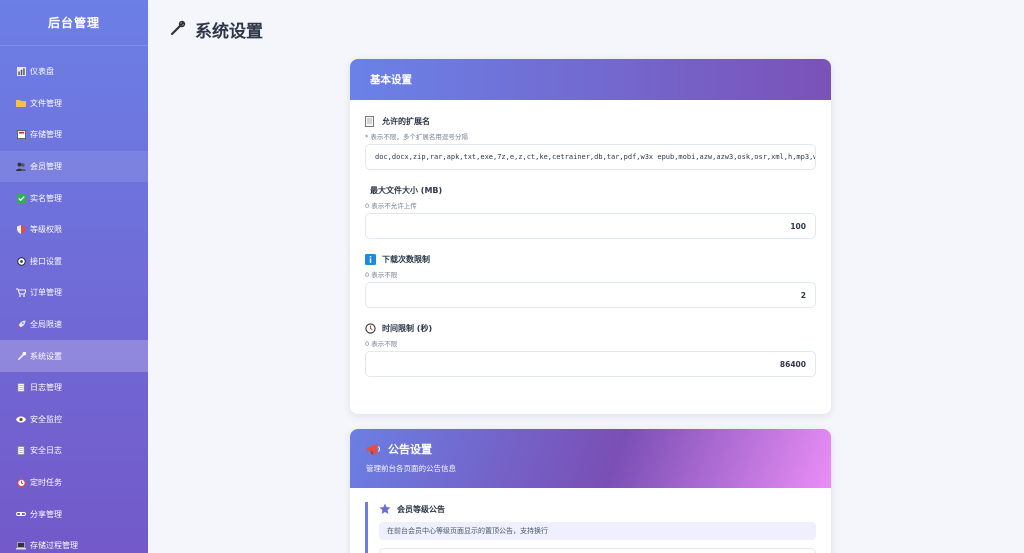 Image resolution: width=1024 pixels, height=553 pixels. What do you see at coordinates (46, 230) in the screenshot?
I see `sidebar-item-label: 等级权限` at bounding box center [46, 230].